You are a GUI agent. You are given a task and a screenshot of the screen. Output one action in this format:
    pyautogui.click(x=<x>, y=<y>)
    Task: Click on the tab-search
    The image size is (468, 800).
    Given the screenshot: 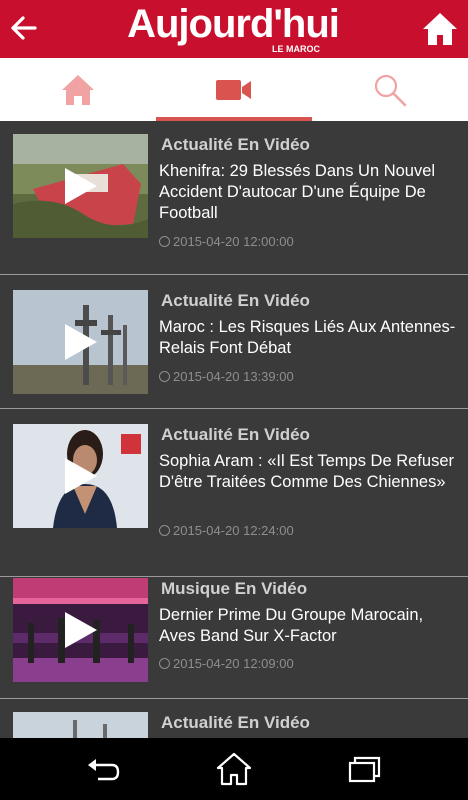 What is the action you would take?
    pyautogui.click(x=390, y=89)
    